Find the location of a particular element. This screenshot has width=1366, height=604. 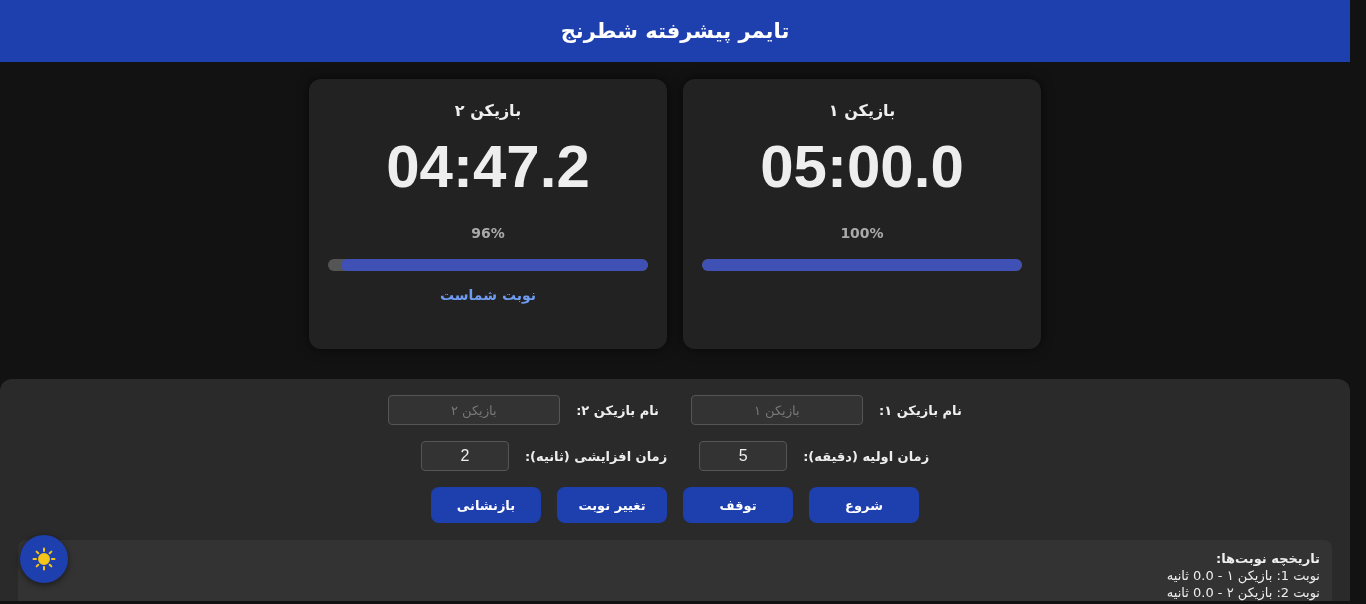

player-name: بازیکن ۱ is located at coordinates (862, 110).